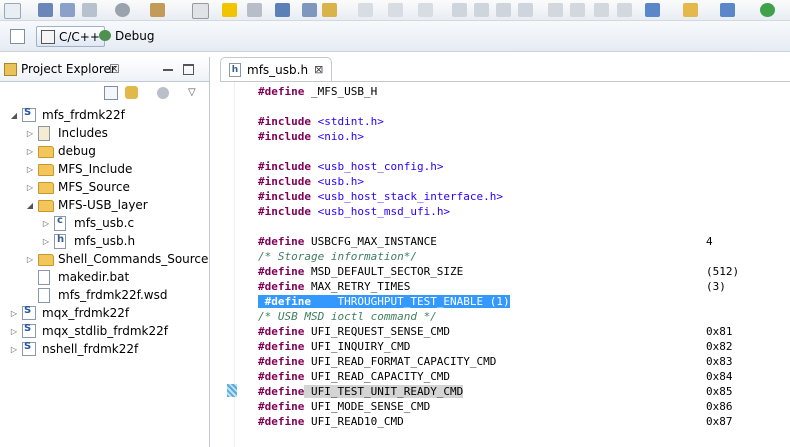 This screenshot has height=447, width=790. What do you see at coordinates (354, 211) in the screenshot?
I see `code-line: #include <usb_host_msd_ufi.h>` at bounding box center [354, 211].